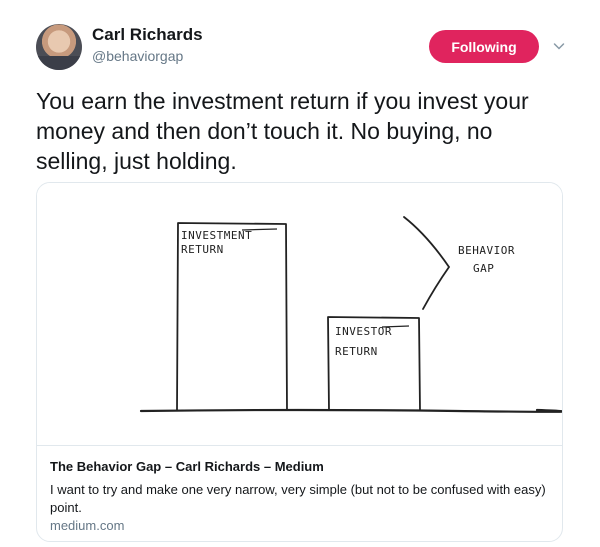  What do you see at coordinates (202, 249) in the screenshot?
I see `label-return-1: RETURN` at bounding box center [202, 249].